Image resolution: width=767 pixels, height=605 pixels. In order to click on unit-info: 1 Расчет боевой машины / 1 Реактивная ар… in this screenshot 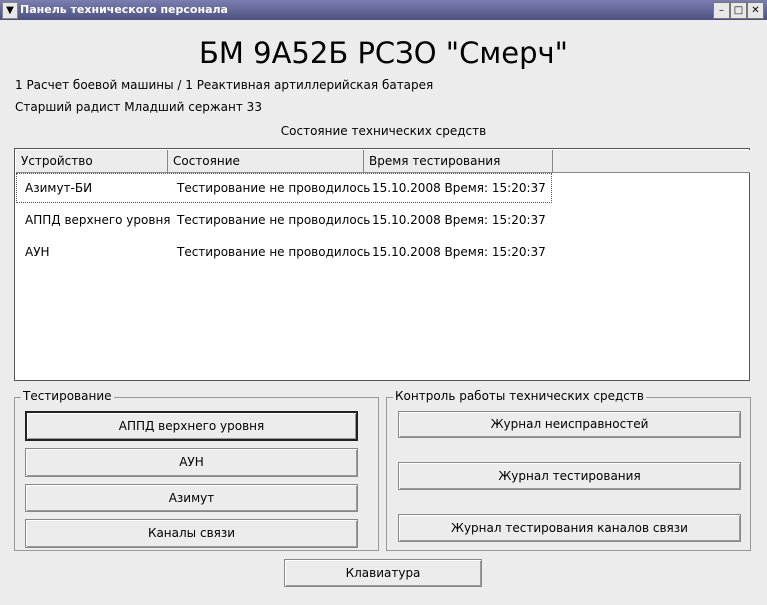, I will do `click(224, 85)`.